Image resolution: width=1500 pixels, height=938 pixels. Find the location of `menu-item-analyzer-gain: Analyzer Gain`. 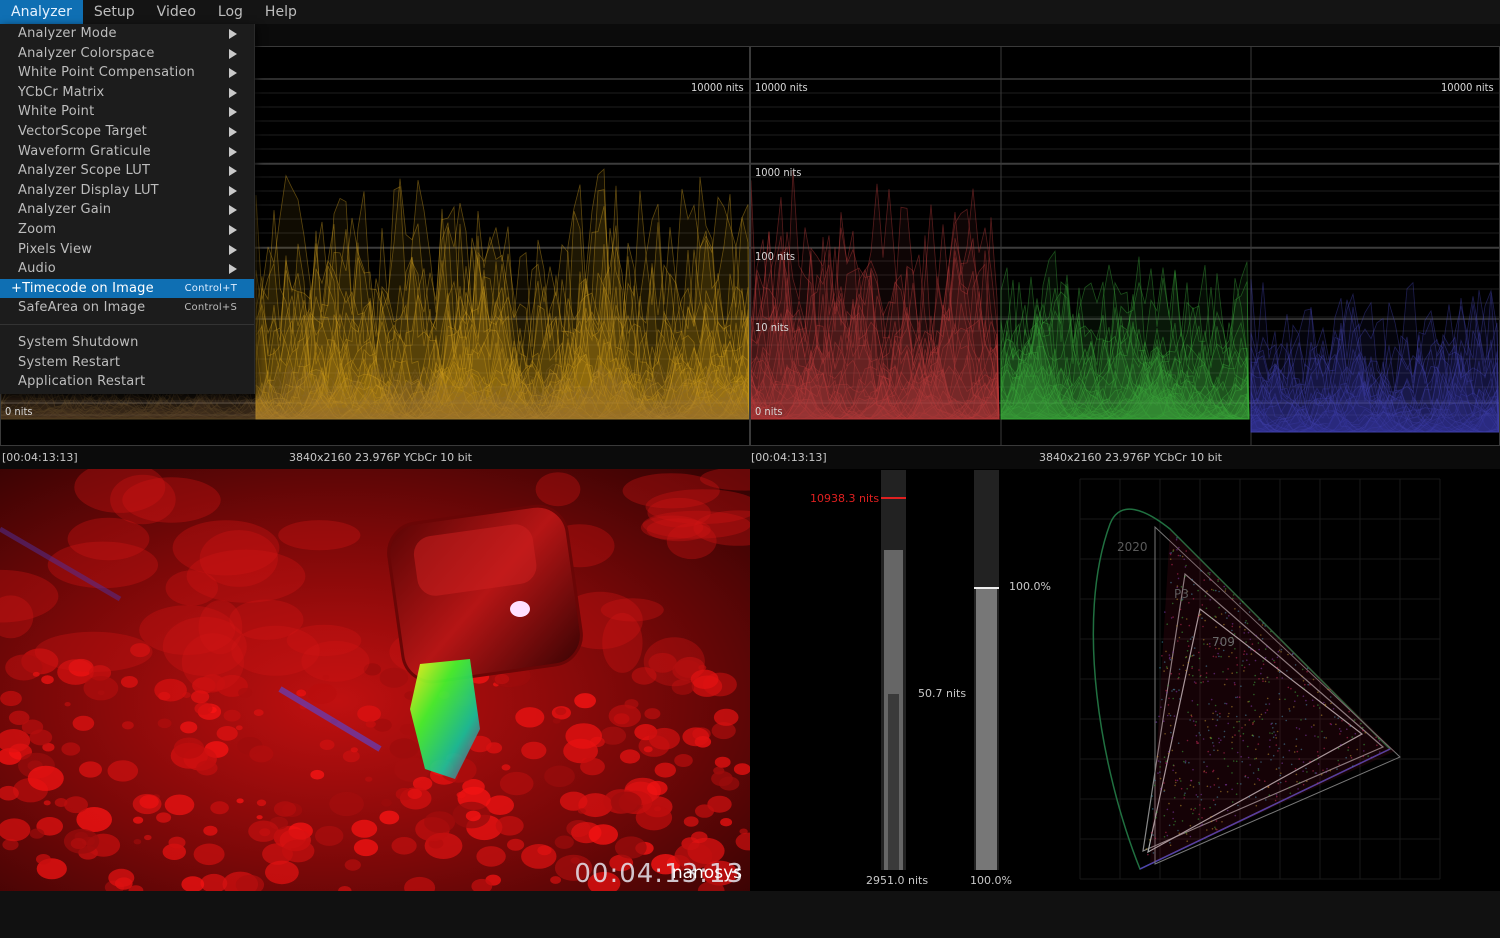

menu-item-analyzer-gain: Analyzer Gain is located at coordinates (127, 210).